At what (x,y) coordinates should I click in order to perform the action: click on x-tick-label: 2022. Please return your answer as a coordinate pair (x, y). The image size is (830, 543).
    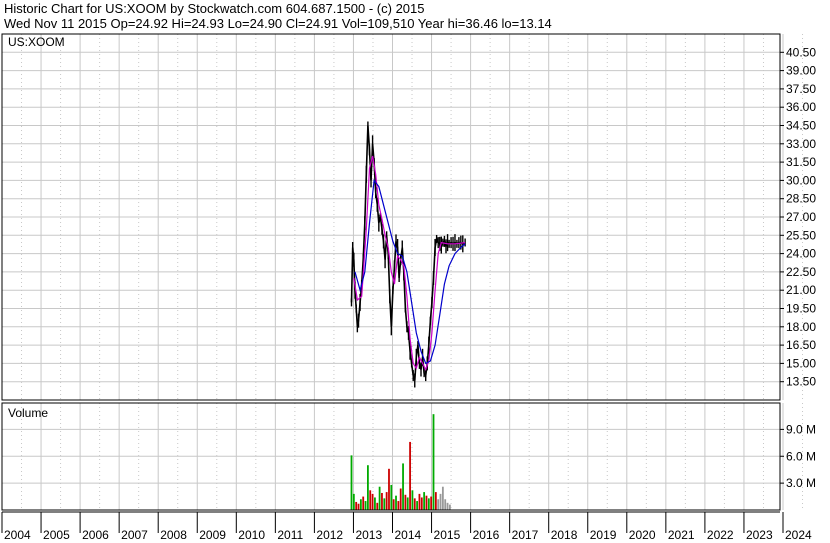
    Looking at the image, I should click on (720, 535).